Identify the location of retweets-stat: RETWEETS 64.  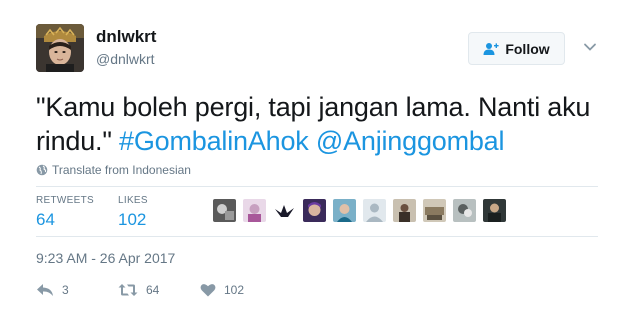
(65, 212).